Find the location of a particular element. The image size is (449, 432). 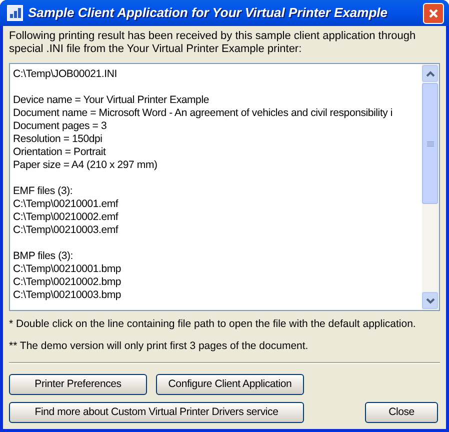

result-line: Resolution = 150dpi is located at coordinates (217, 139).